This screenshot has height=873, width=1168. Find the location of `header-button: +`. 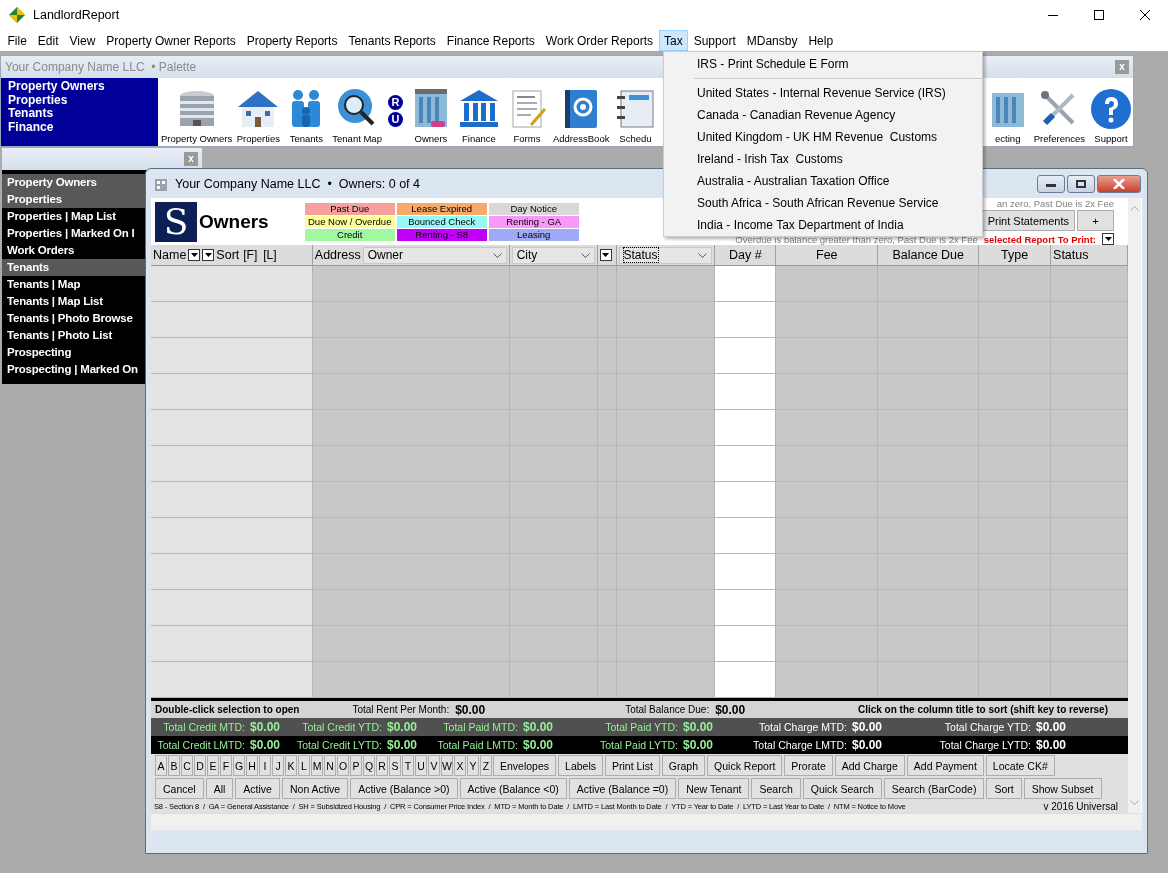

header-button: + is located at coordinates (1095, 220).